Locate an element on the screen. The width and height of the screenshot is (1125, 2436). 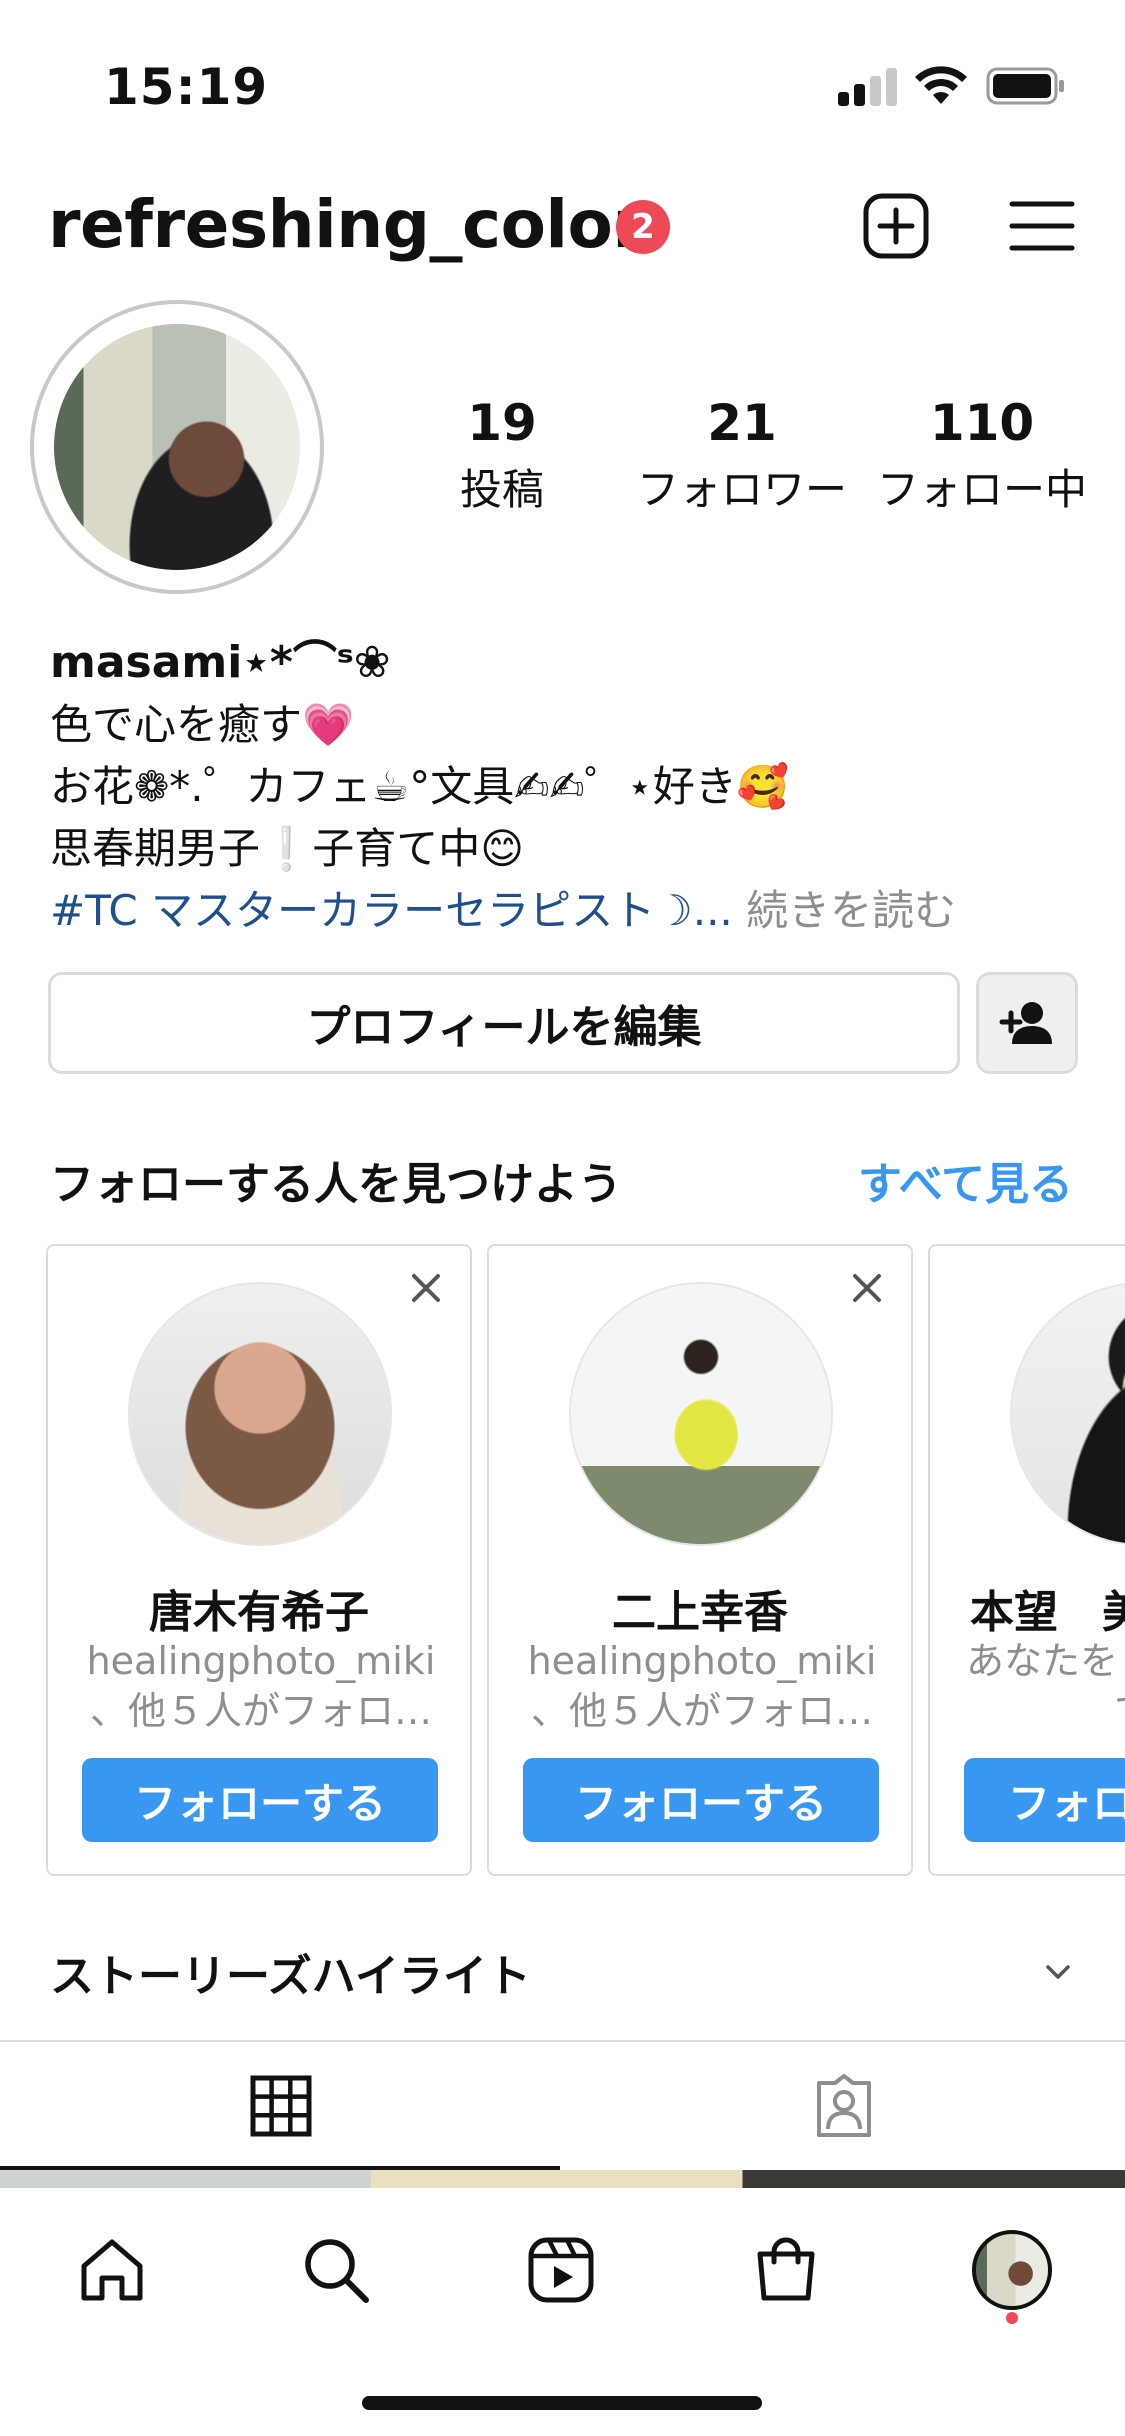
stat-following: 110 フォロー中 is located at coordinates (982, 455).